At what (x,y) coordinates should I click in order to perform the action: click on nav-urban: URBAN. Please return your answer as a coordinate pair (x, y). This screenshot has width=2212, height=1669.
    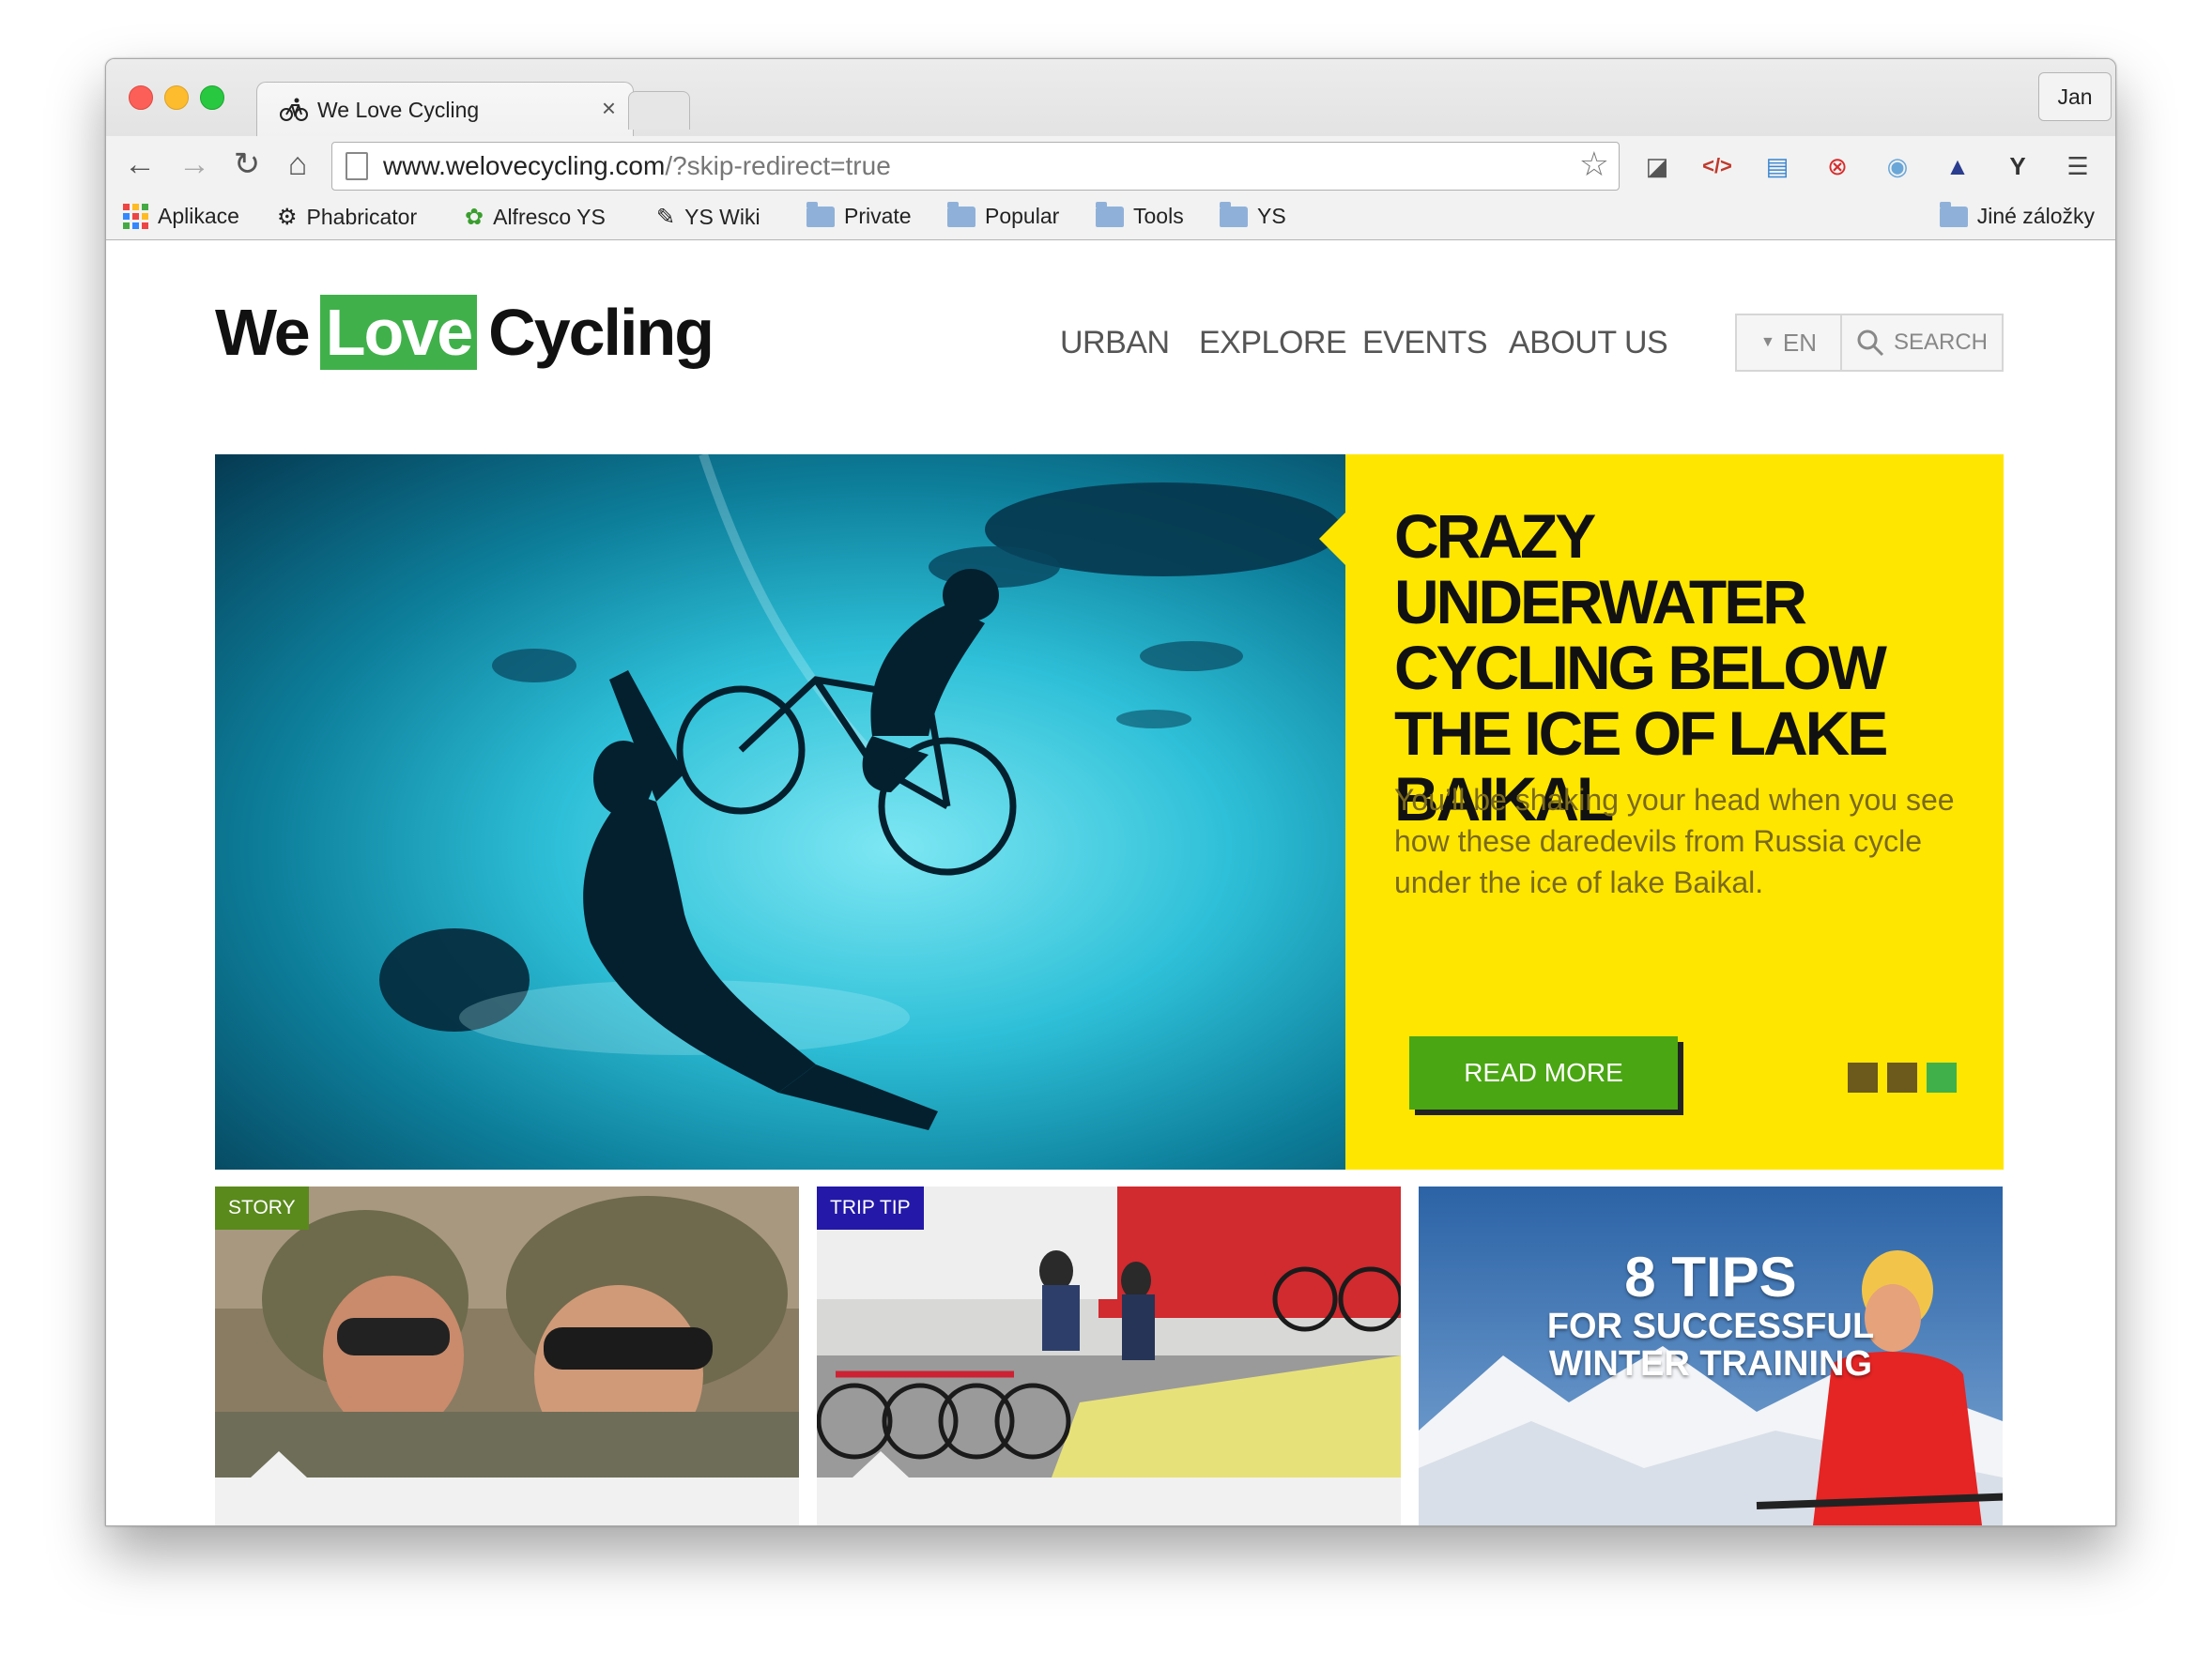
    Looking at the image, I should click on (1115, 343).